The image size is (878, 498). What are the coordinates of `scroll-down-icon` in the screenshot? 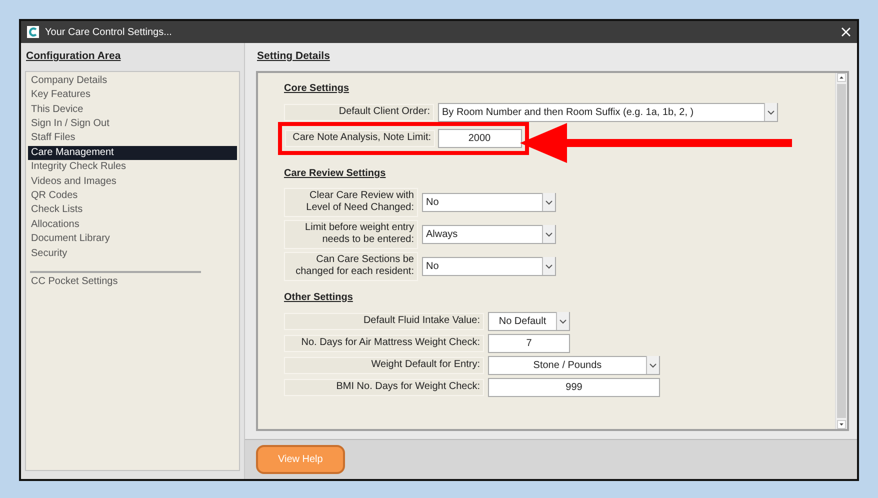 It's located at (841, 424).